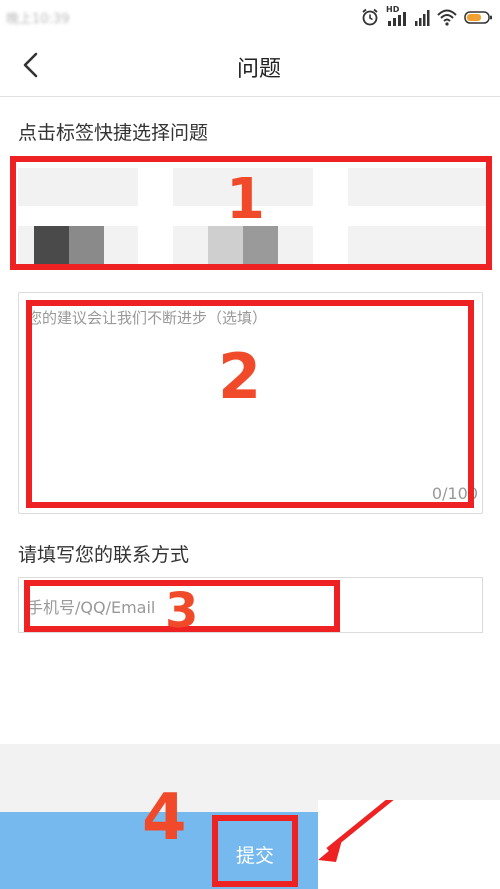  Describe the element at coordinates (164, 818) in the screenshot. I see `step-number-4: 4` at that location.